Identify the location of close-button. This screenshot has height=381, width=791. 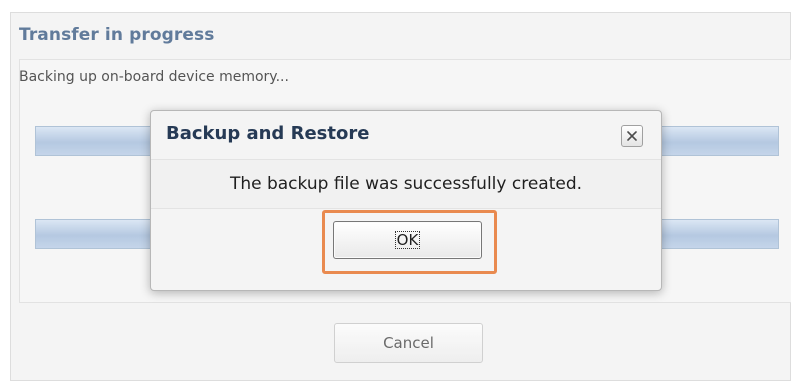
(632, 136).